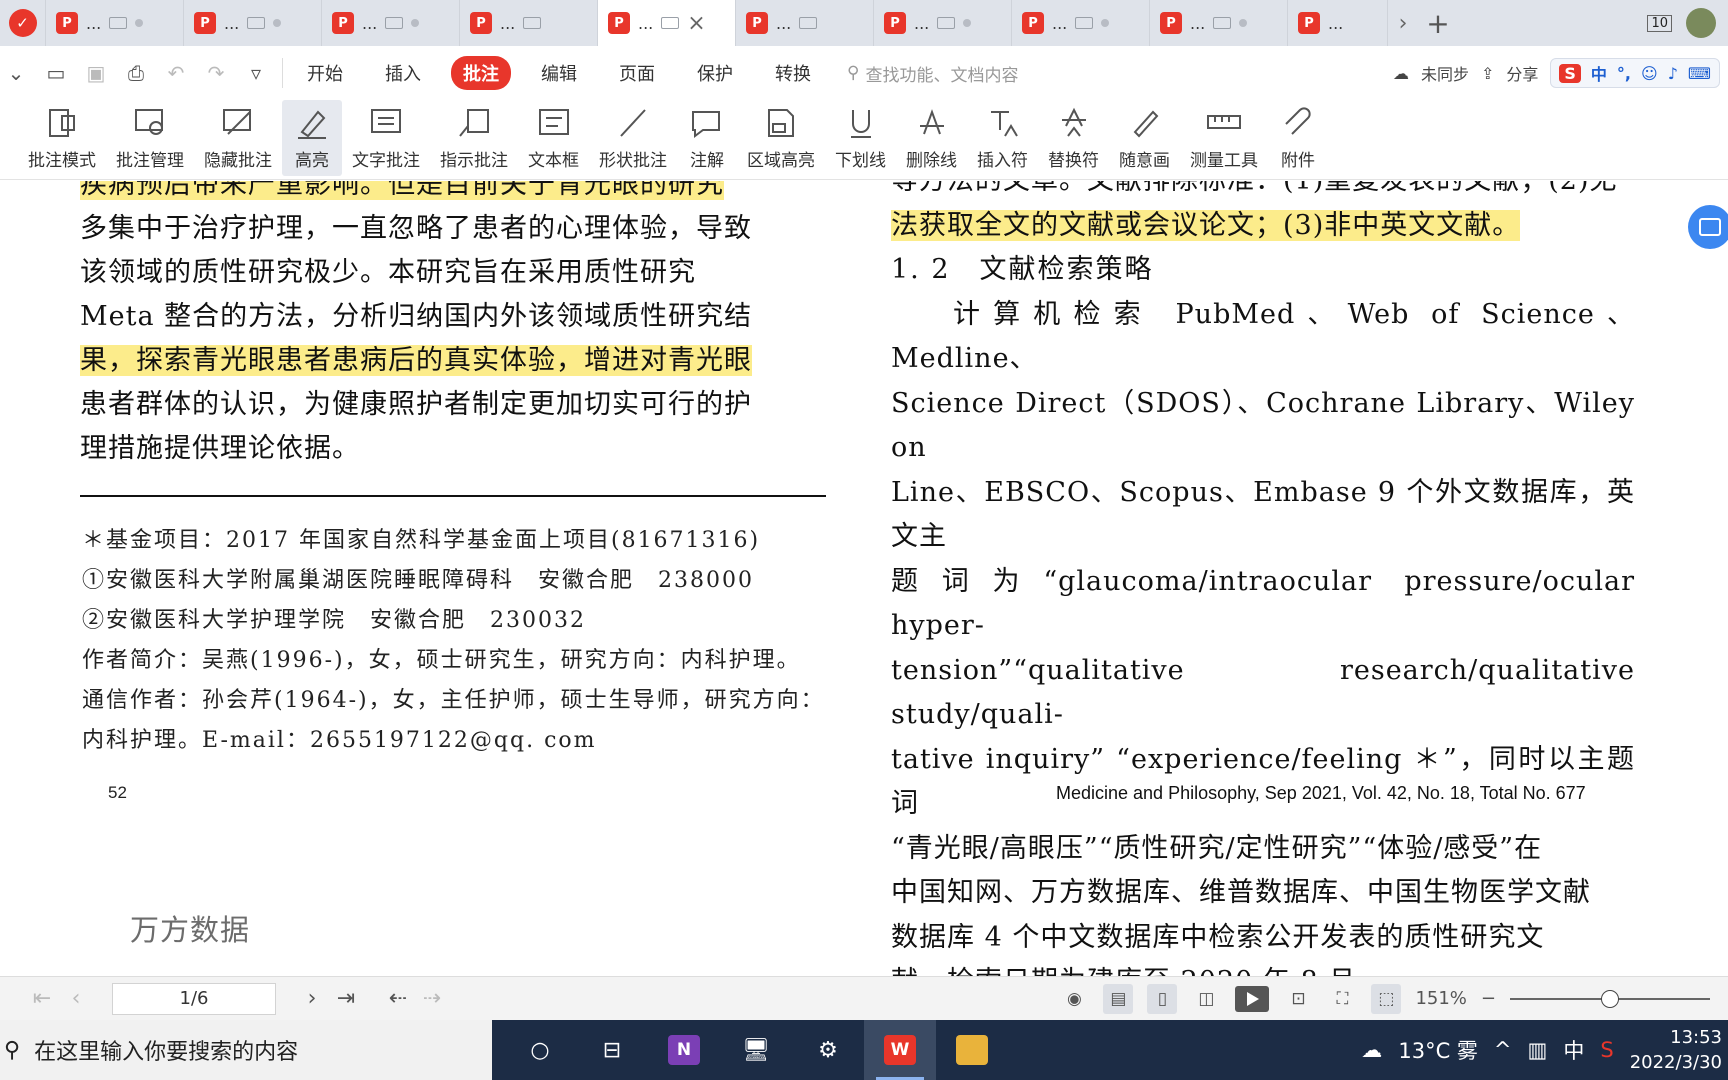  What do you see at coordinates (150, 138) in the screenshot?
I see `annotate-manage-button: 批注管理` at bounding box center [150, 138].